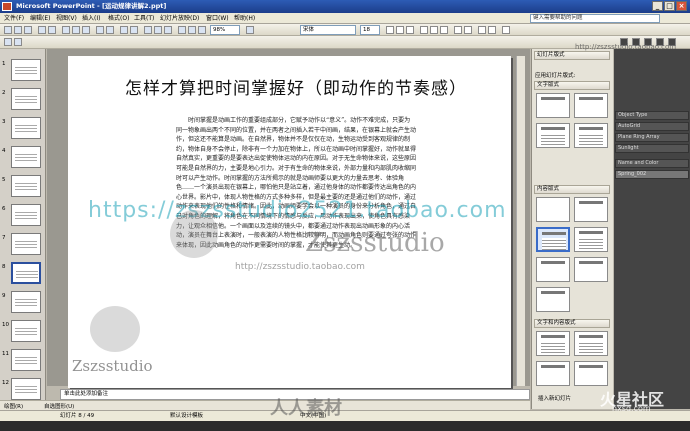 This screenshot has height=431, width=690. Describe the element at coordinates (66, 18) in the screenshot. I see `menu-view: 视图(V)` at that location.